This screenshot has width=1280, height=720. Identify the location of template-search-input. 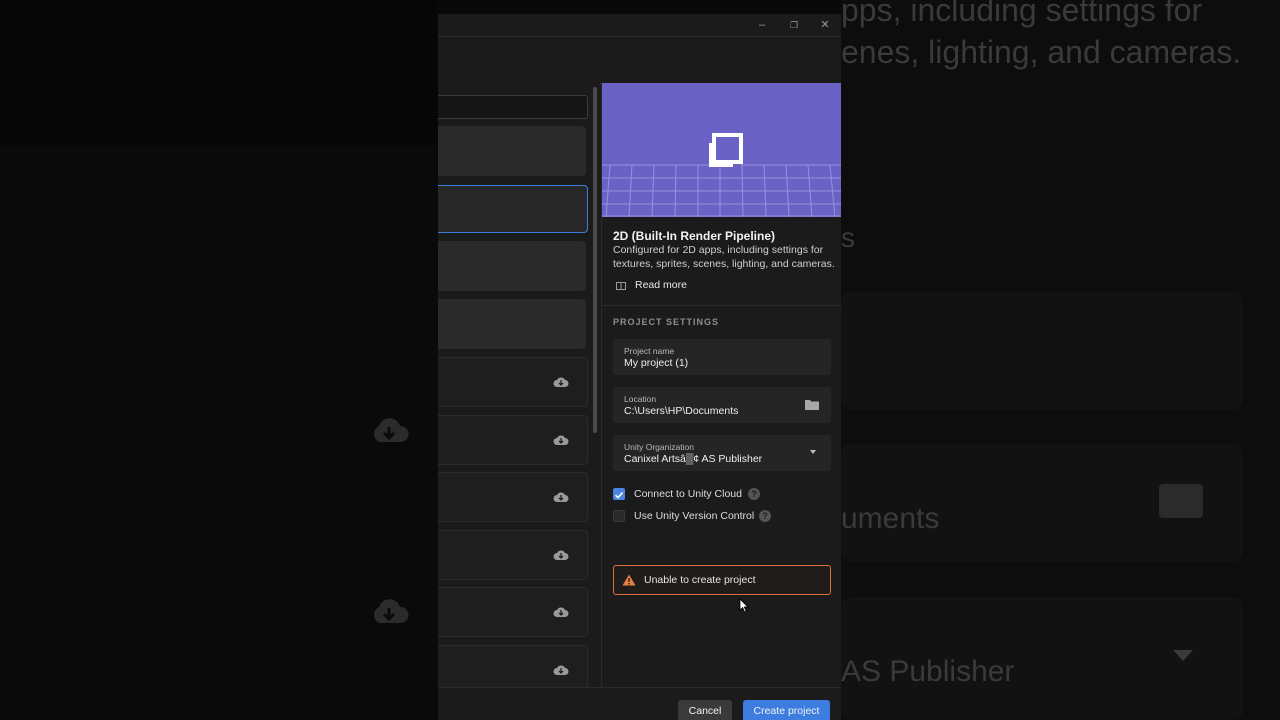
(513, 107).